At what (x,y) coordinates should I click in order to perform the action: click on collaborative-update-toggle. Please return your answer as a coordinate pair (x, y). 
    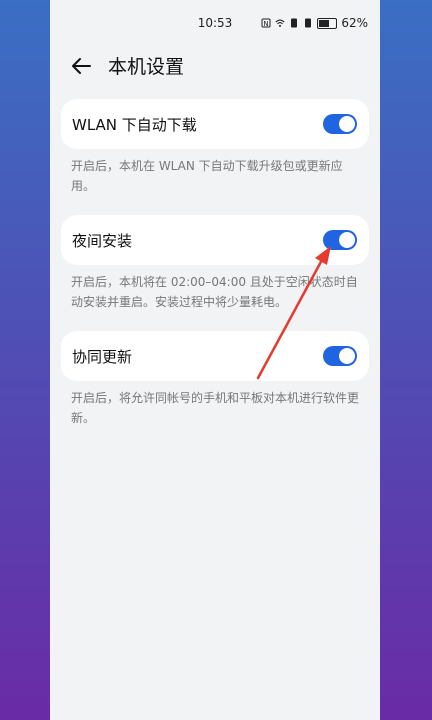
    Looking at the image, I should click on (340, 356).